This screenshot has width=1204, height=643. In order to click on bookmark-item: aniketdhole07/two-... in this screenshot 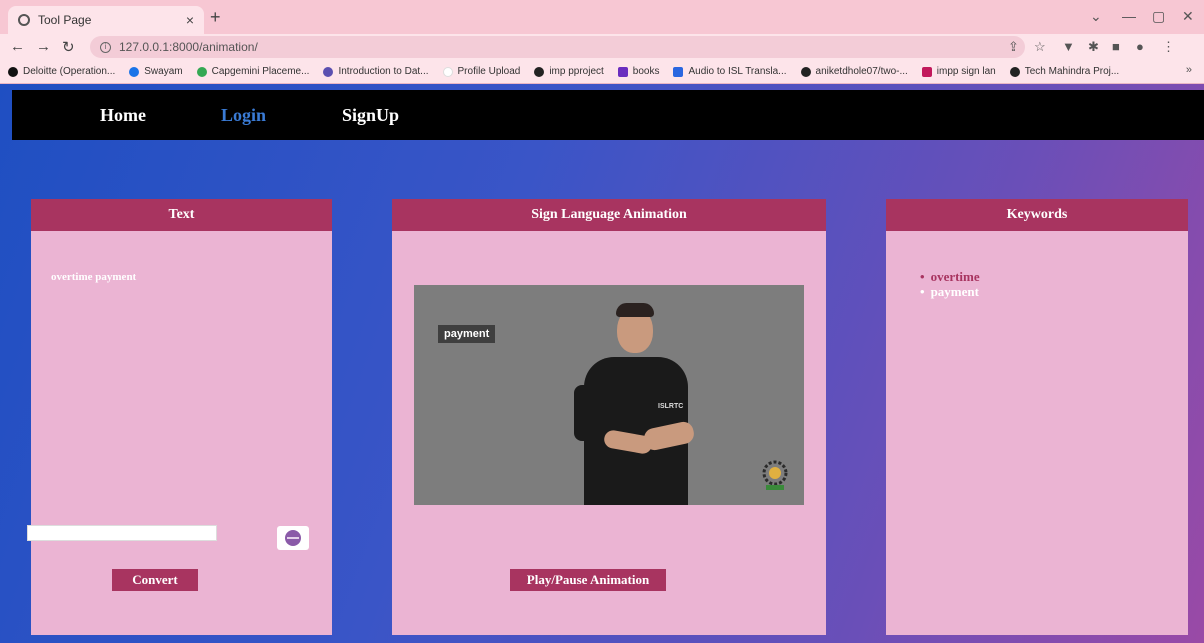, I will do `click(854, 71)`.